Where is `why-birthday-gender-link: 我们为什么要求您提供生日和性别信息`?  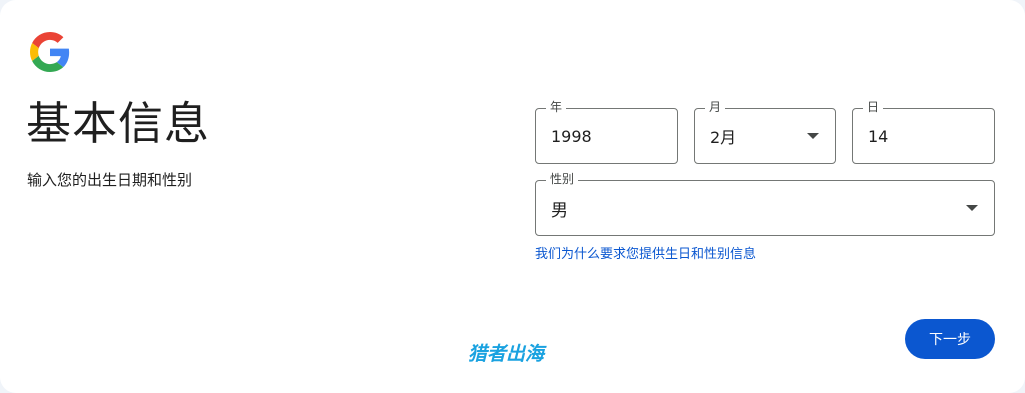 why-birthday-gender-link: 我们为什么要求您提供生日和性别信息 is located at coordinates (645, 255).